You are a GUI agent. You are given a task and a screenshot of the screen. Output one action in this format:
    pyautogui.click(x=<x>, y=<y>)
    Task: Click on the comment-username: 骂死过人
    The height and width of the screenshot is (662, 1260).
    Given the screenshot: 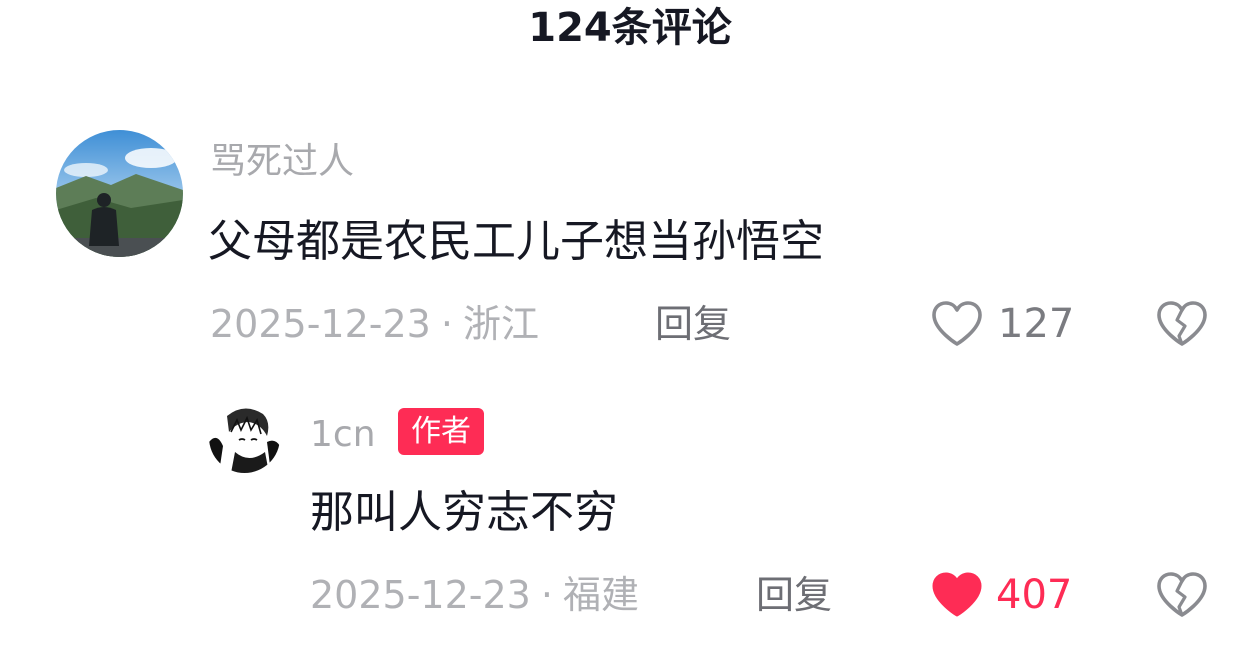 What is the action you would take?
    pyautogui.click(x=282, y=162)
    